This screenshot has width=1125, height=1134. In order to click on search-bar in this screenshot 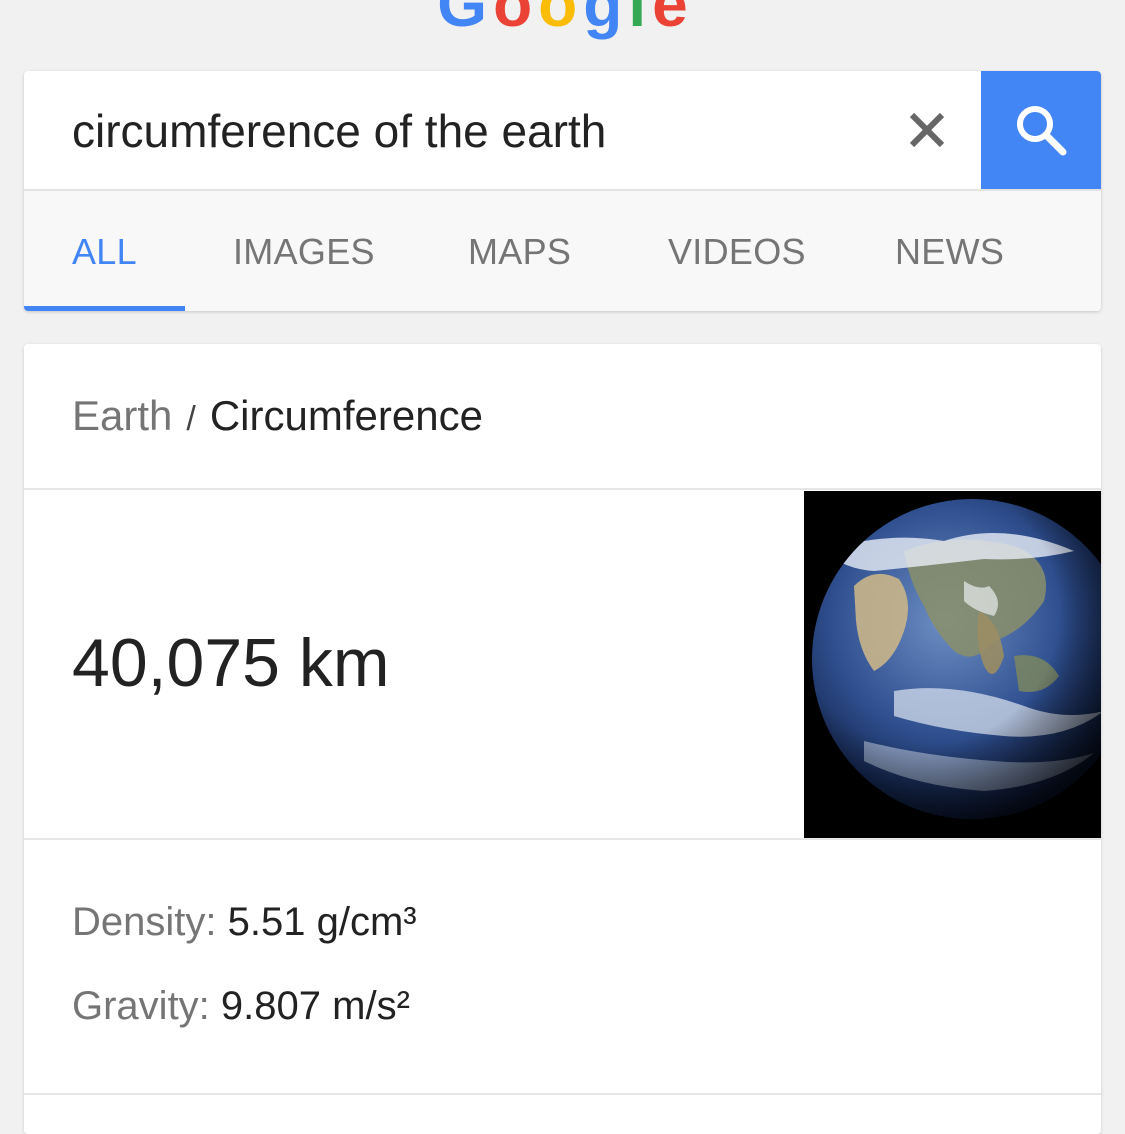, I will do `click(562, 131)`.